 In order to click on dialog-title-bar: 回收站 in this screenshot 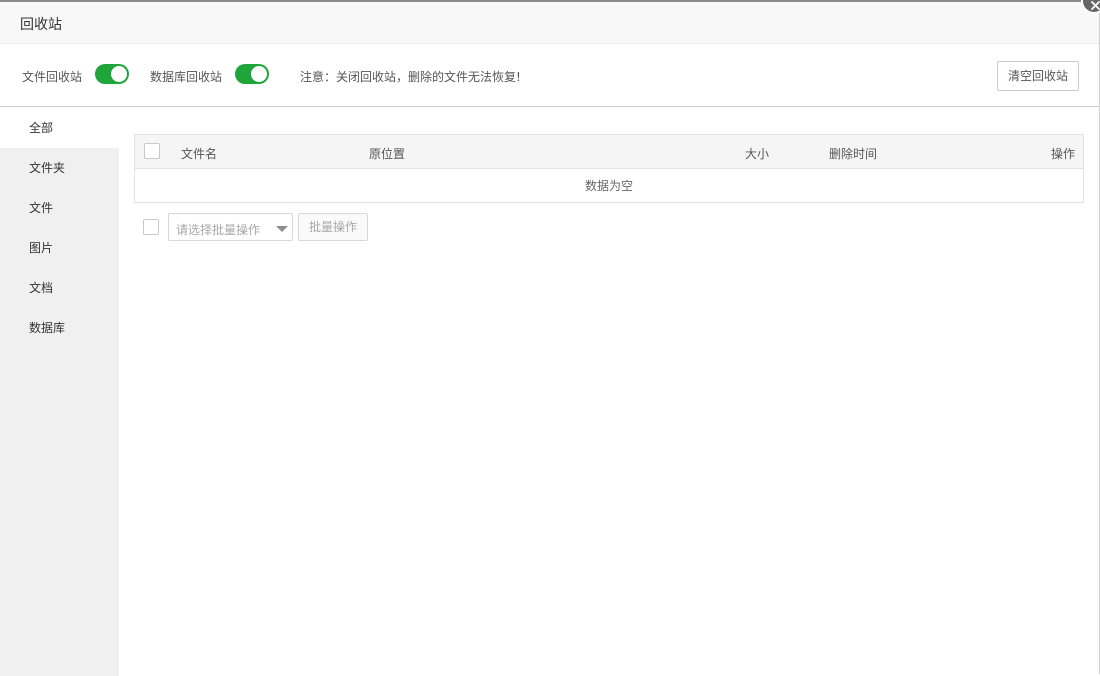, I will do `click(549, 23)`.